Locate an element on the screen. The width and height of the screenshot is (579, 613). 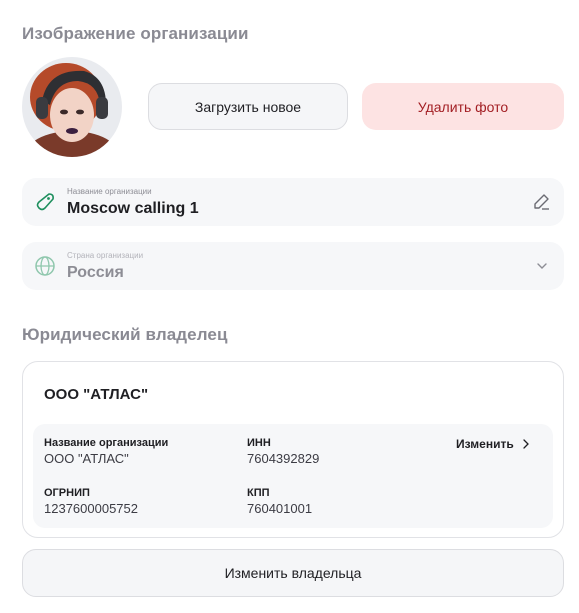
change-details-link: Изменить is located at coordinates (493, 444).